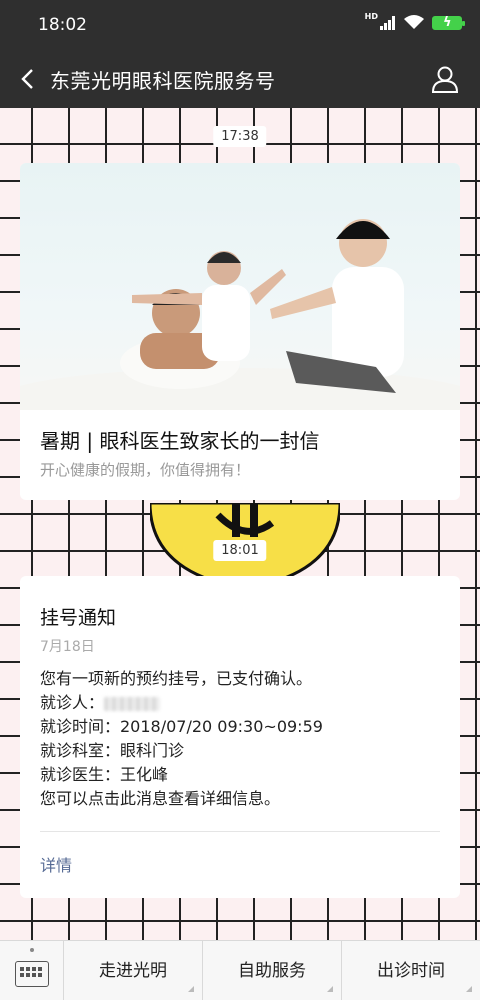  I want to click on patient-label: 就诊人：, so click(72, 702).